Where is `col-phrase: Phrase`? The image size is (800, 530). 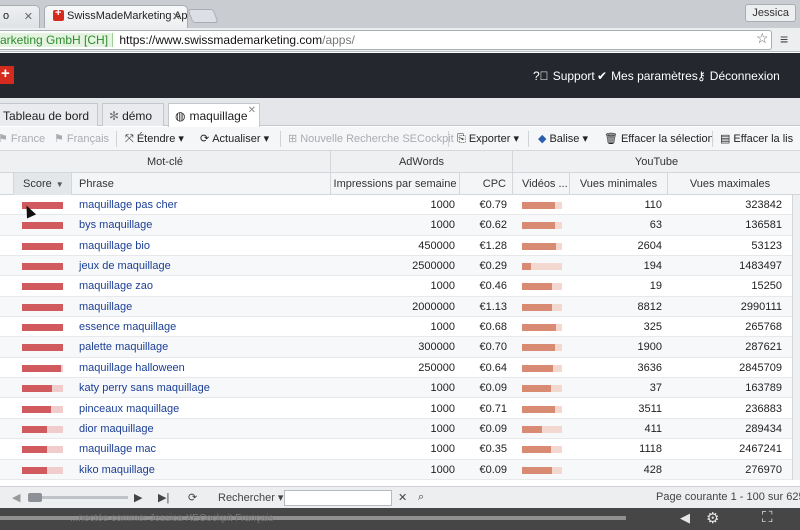 col-phrase: Phrase is located at coordinates (201, 184).